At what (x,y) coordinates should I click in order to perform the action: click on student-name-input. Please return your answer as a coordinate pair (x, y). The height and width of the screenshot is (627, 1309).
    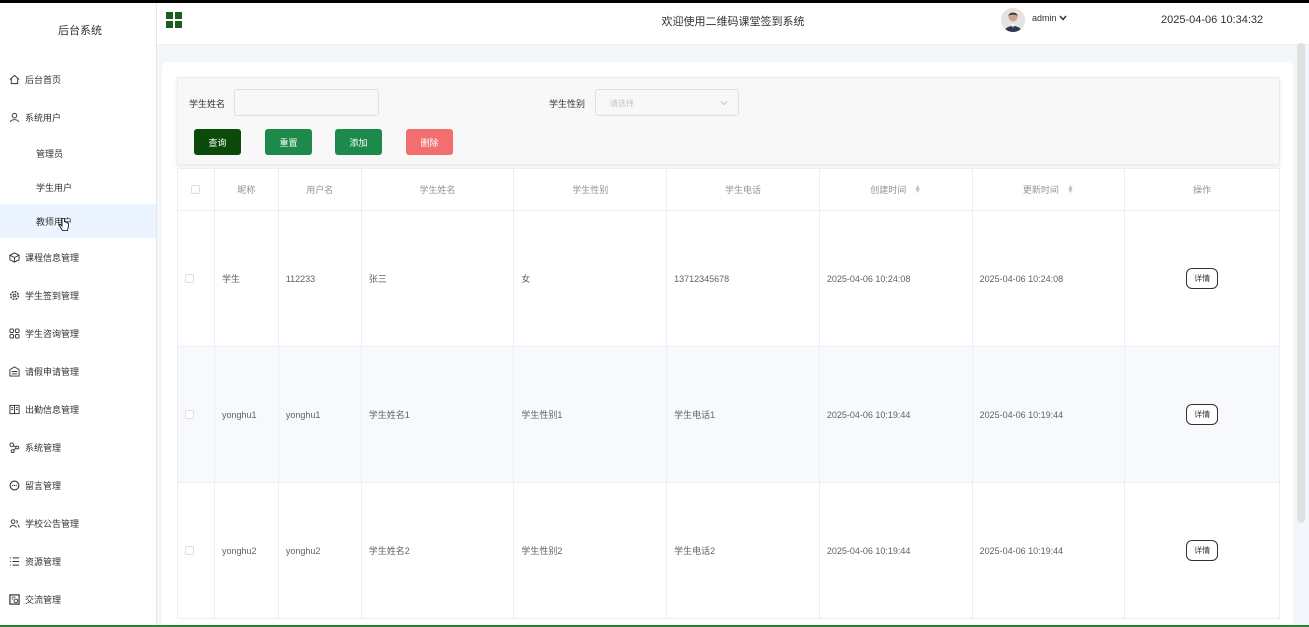
    Looking at the image, I should click on (306, 102).